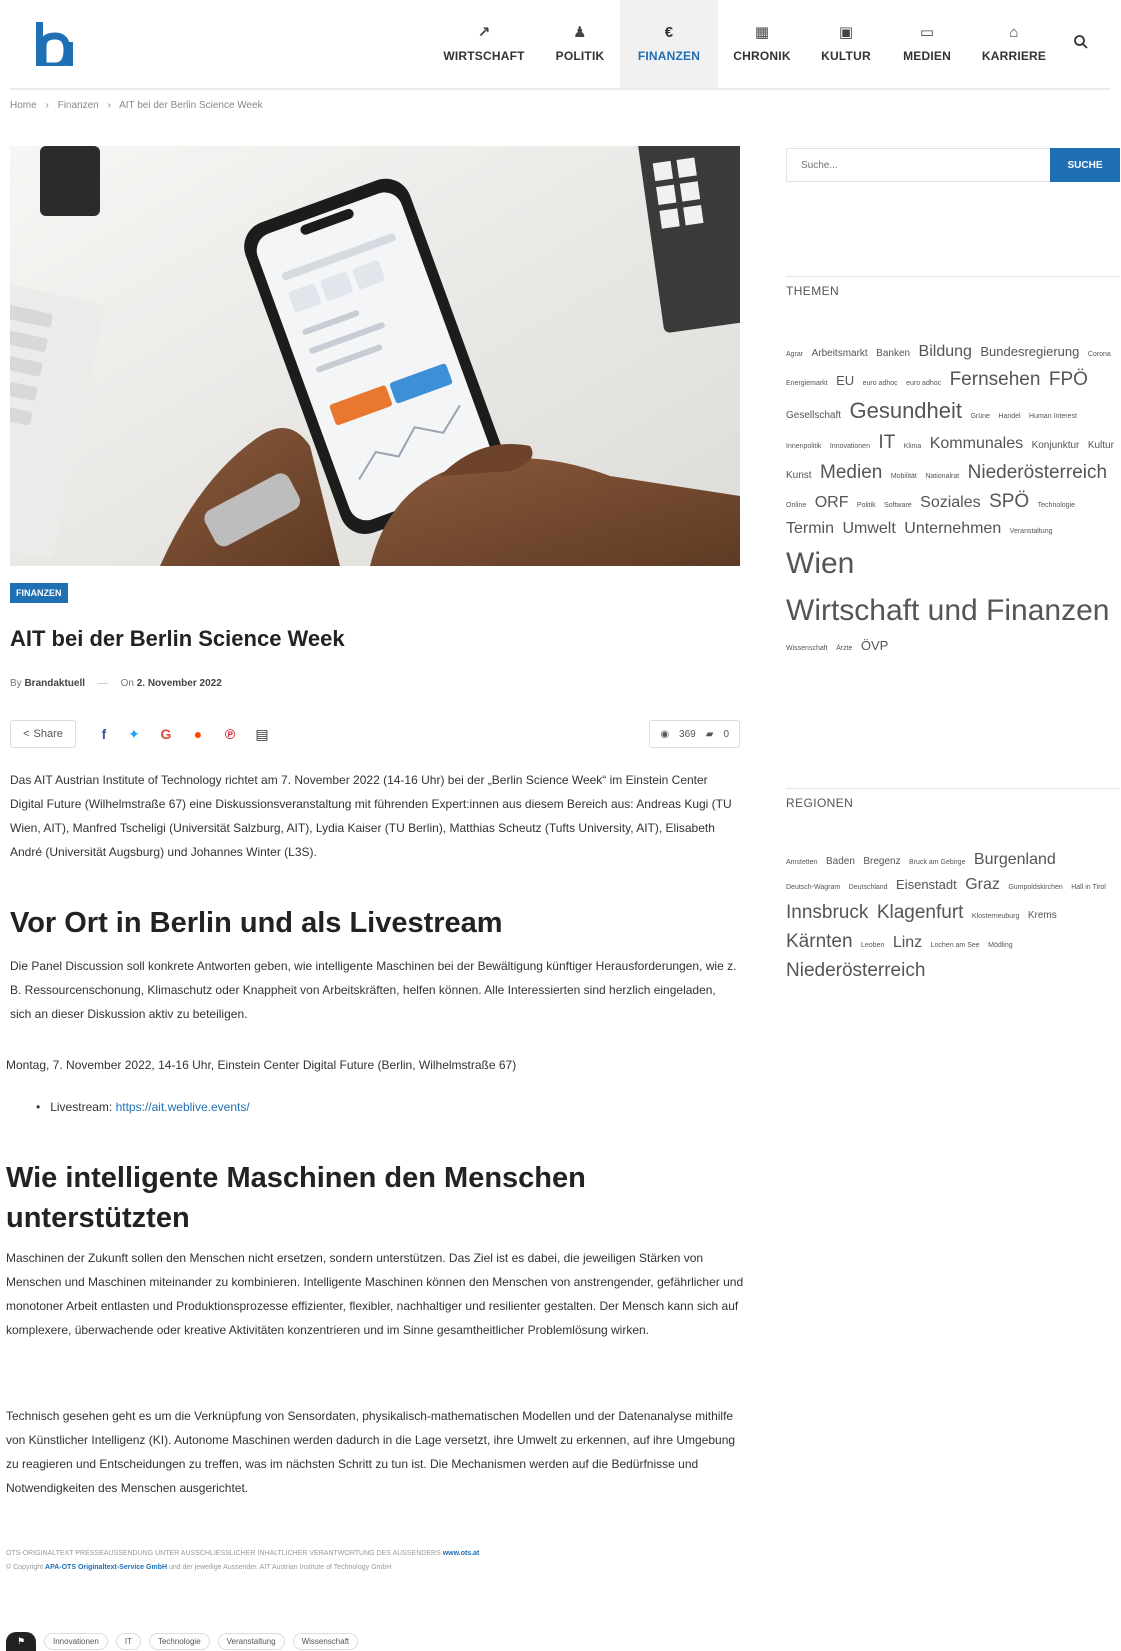  Describe the element at coordinates (55, 44) in the screenshot. I see `site-logo` at that location.